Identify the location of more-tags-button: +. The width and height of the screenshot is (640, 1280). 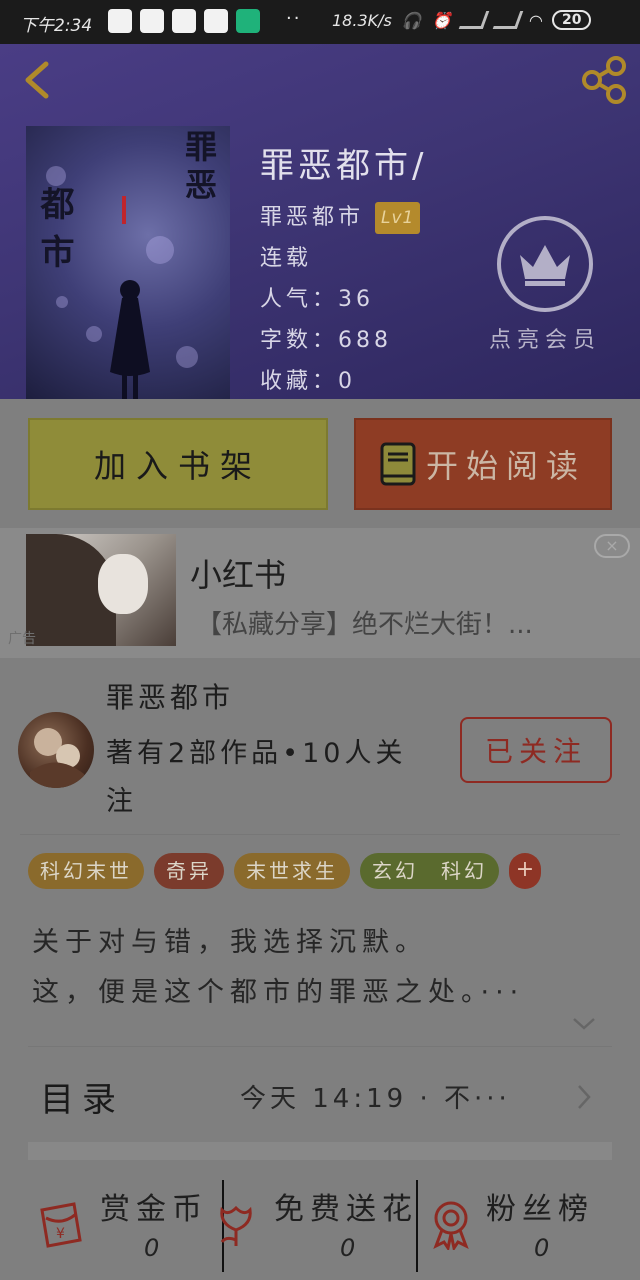
(525, 871).